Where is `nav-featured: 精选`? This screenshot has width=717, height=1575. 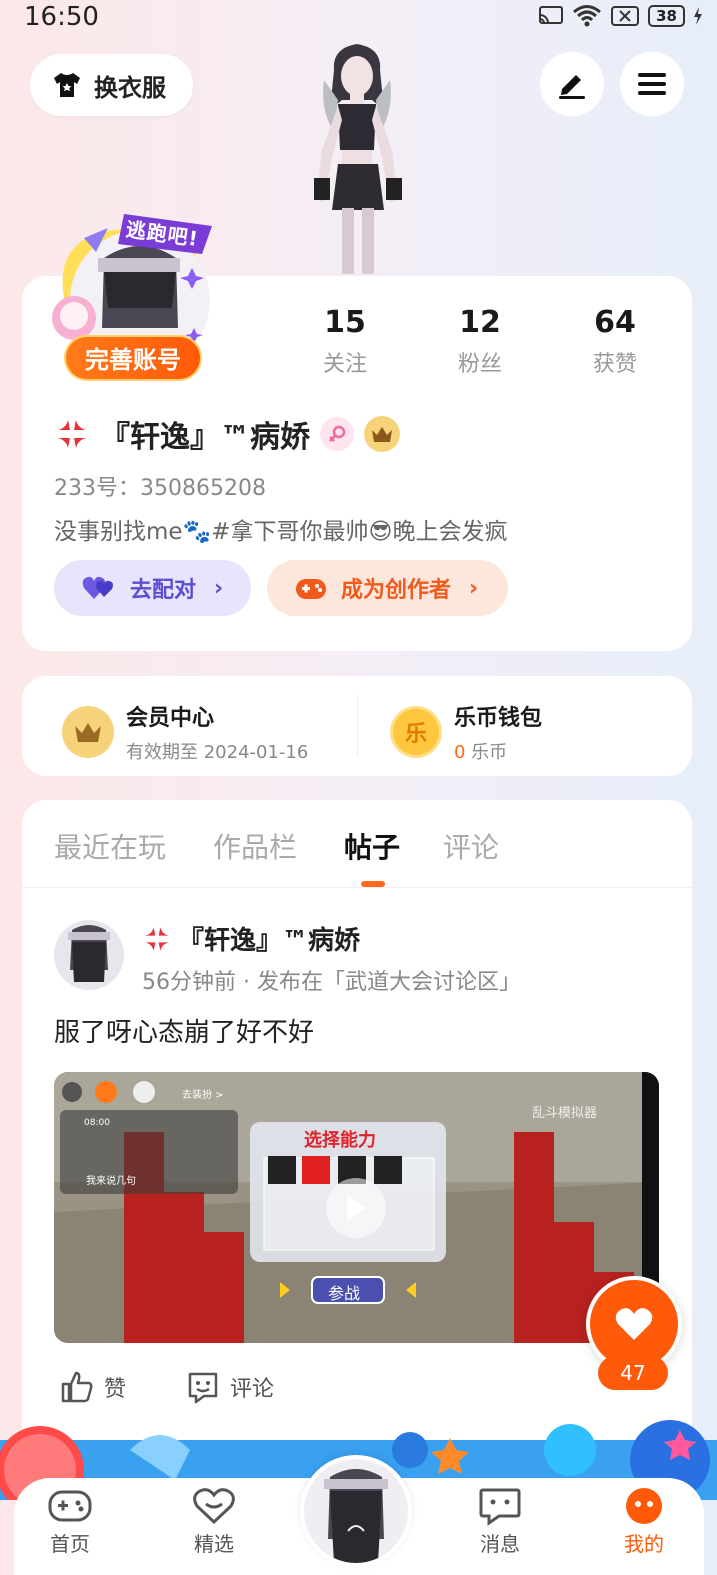 nav-featured: 精选 is located at coordinates (214, 1521).